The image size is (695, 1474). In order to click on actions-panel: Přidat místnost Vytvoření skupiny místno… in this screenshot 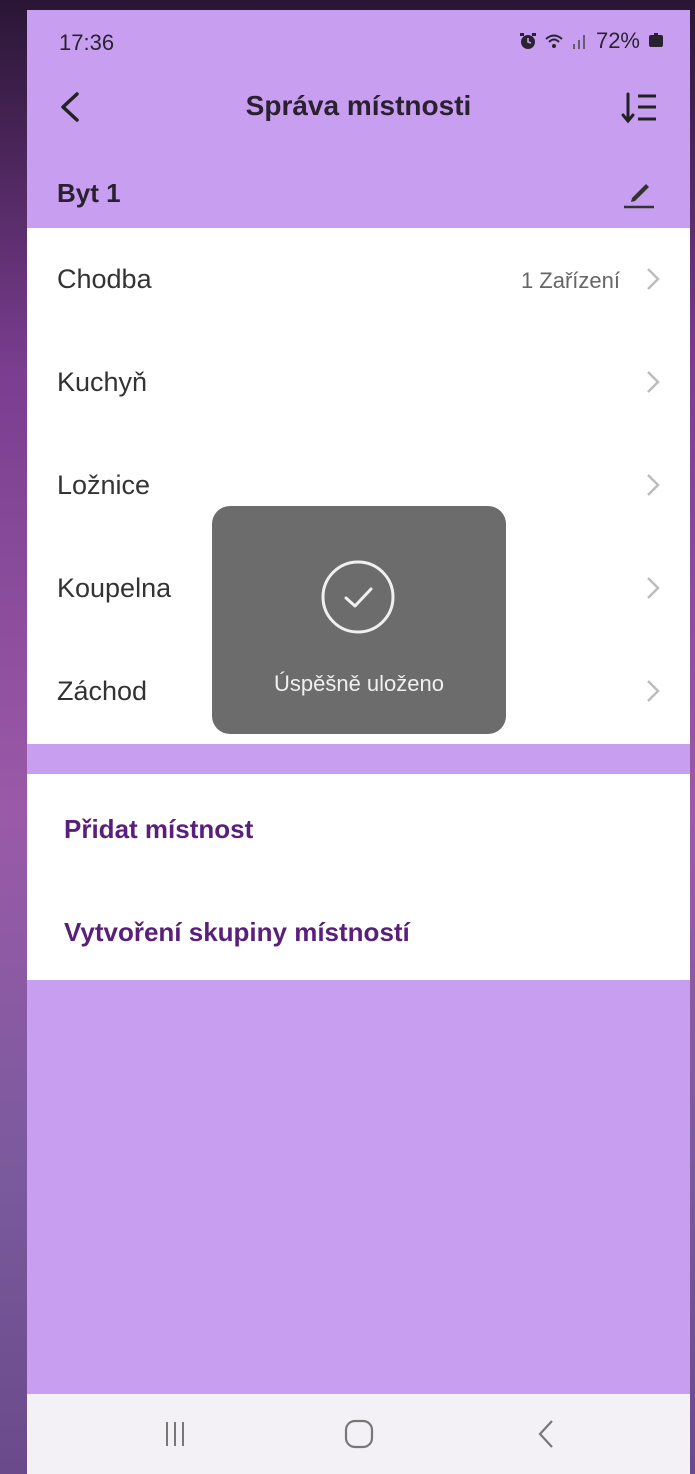, I will do `click(358, 877)`.